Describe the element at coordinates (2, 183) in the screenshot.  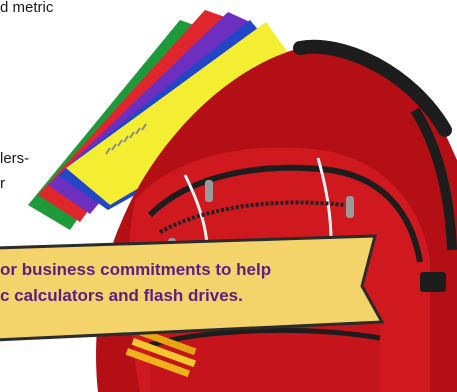
I see `body-text-fragment: r` at that location.